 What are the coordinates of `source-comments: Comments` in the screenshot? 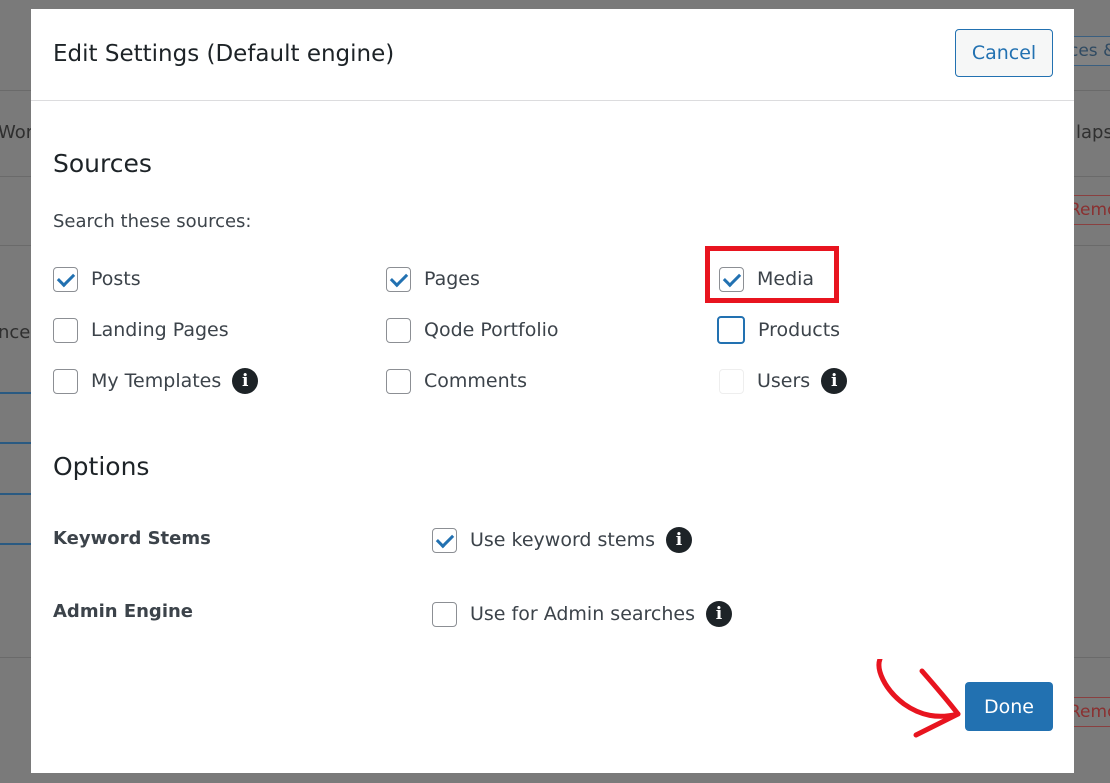 It's located at (456, 381).